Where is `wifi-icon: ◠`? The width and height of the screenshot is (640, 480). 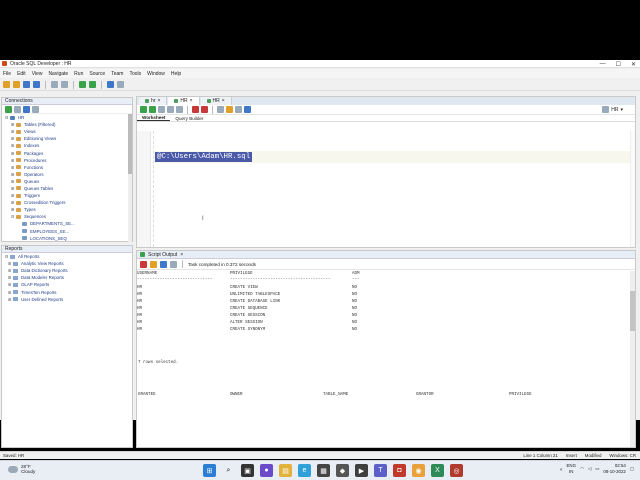 wifi-icon: ◠ is located at coordinates (582, 469).